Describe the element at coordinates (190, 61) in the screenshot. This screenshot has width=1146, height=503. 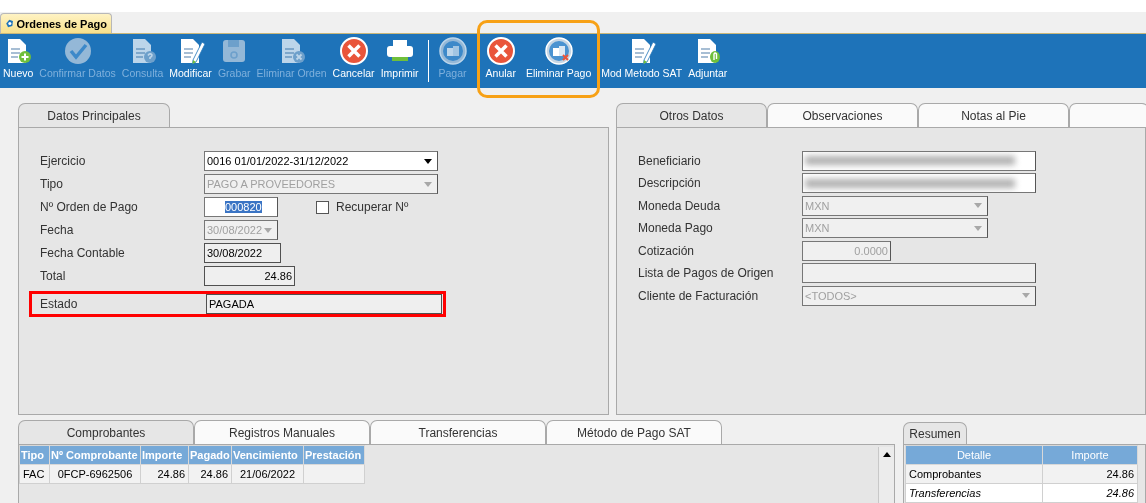
I see `toolbar-button: Modificar` at that location.